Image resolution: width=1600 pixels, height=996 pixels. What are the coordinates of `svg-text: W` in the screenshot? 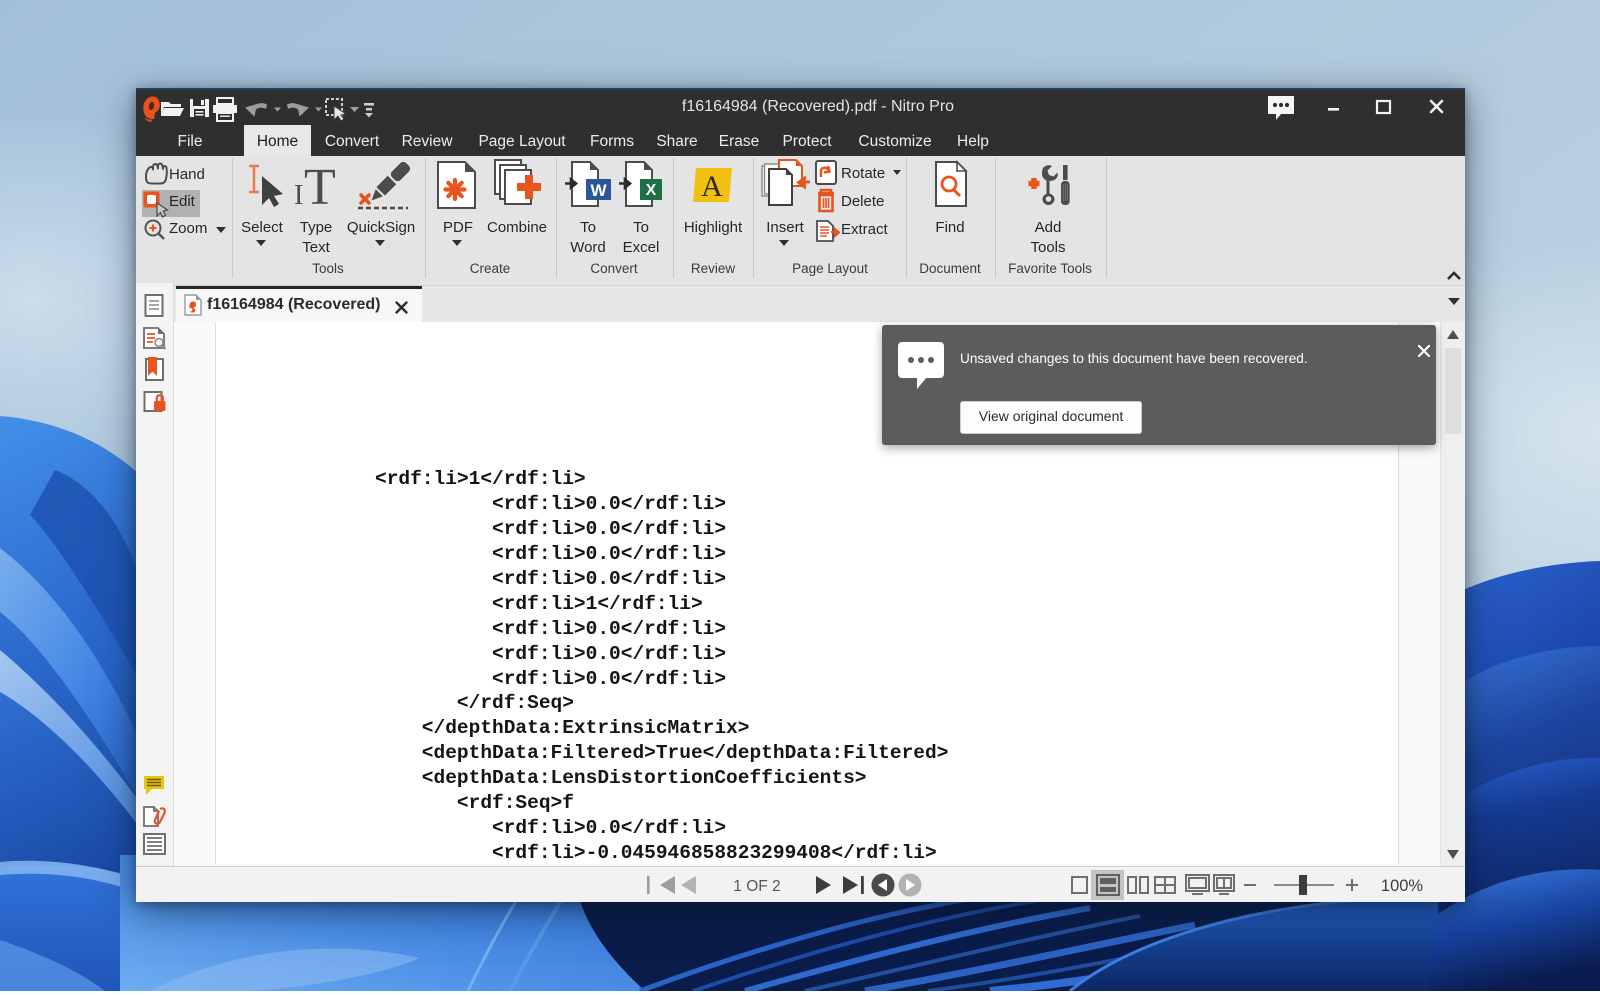 It's located at (598, 190).